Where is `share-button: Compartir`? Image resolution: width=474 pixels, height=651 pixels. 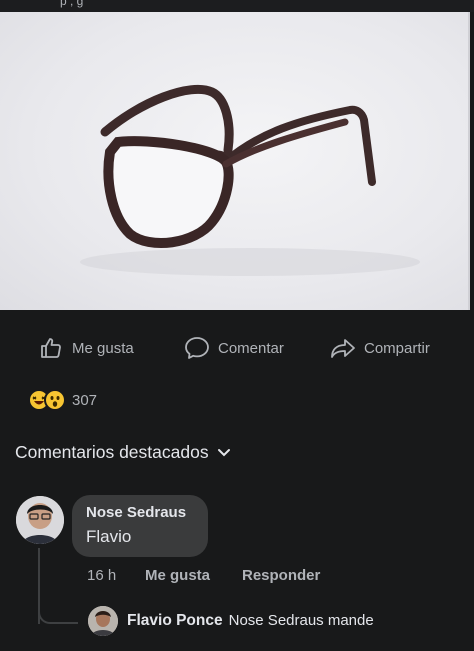 share-button: Compartir is located at coordinates (380, 348).